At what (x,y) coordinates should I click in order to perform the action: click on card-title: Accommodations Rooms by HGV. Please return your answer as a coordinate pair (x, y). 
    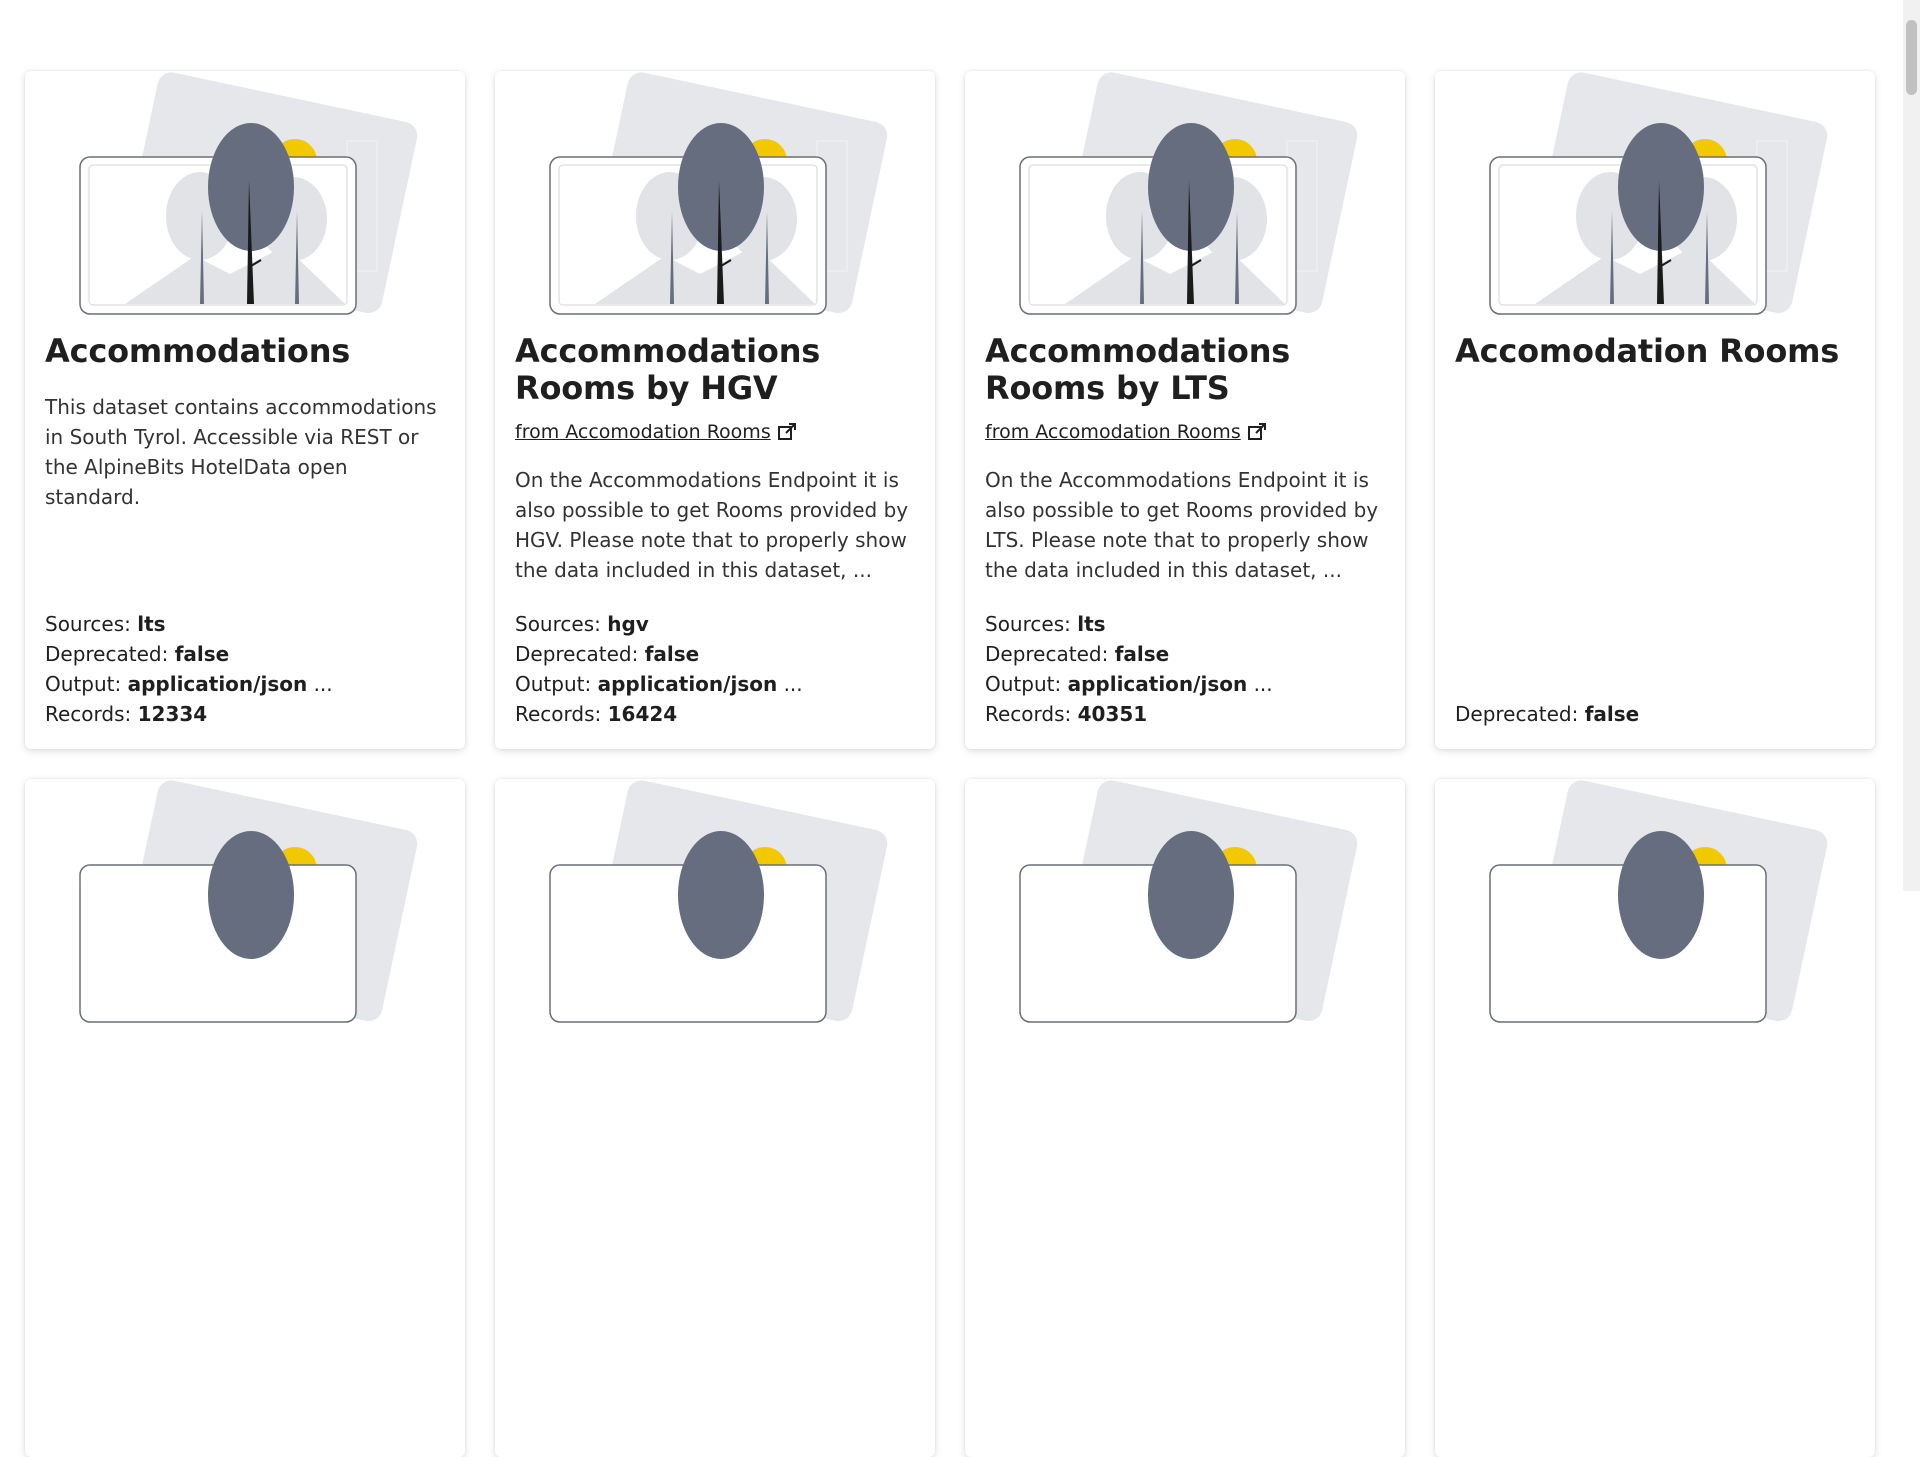
    Looking at the image, I should click on (668, 369).